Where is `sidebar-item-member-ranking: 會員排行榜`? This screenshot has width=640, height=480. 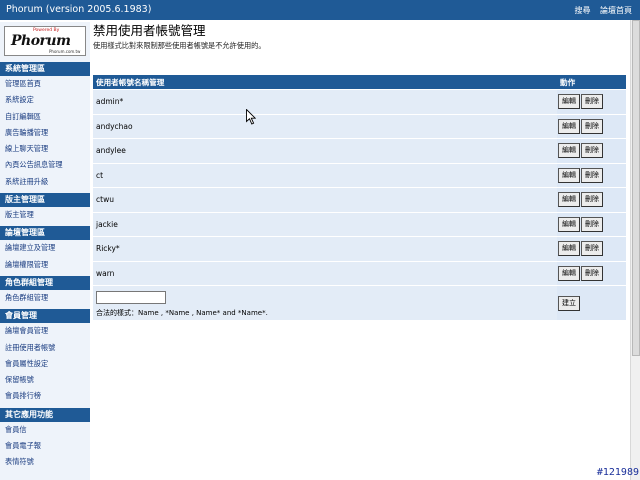 sidebar-item-member-ranking: 會員排行榜 is located at coordinates (45, 396).